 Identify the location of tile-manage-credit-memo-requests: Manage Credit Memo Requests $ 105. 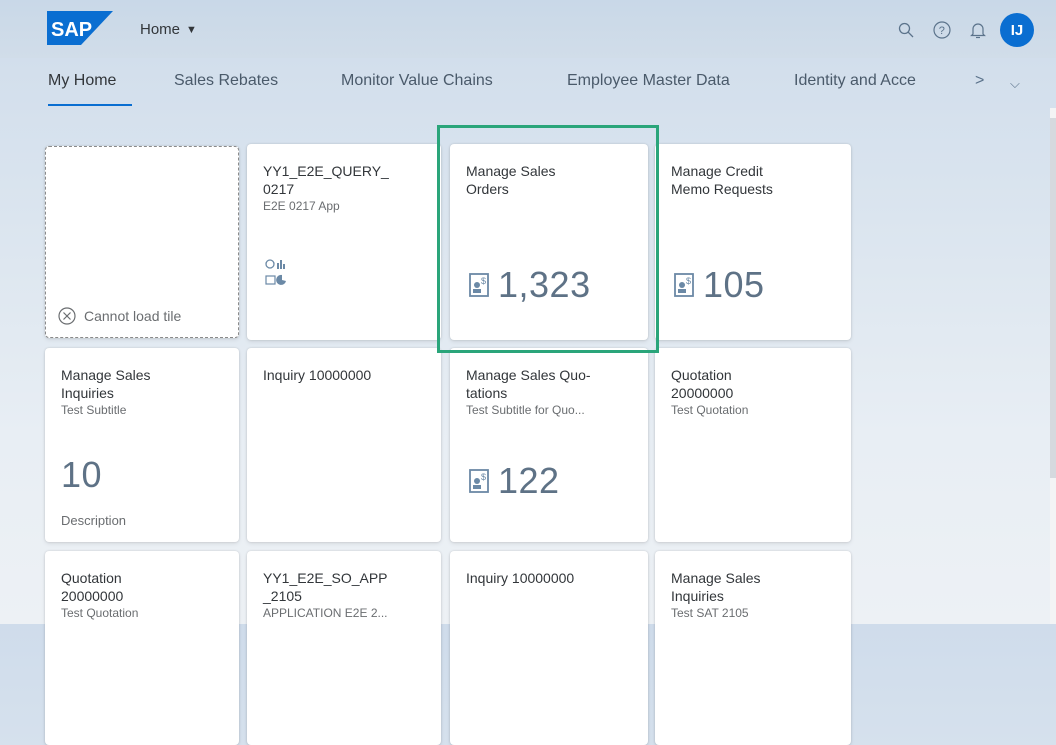
(753, 242).